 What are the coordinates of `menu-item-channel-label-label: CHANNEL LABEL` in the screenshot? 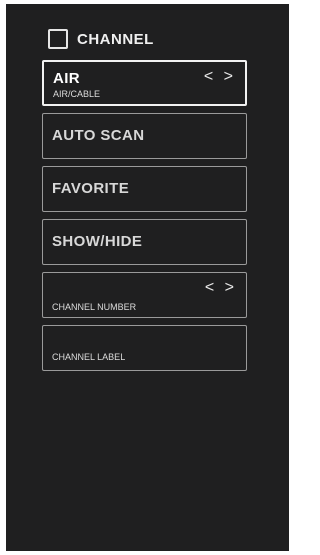 It's located at (89, 357).